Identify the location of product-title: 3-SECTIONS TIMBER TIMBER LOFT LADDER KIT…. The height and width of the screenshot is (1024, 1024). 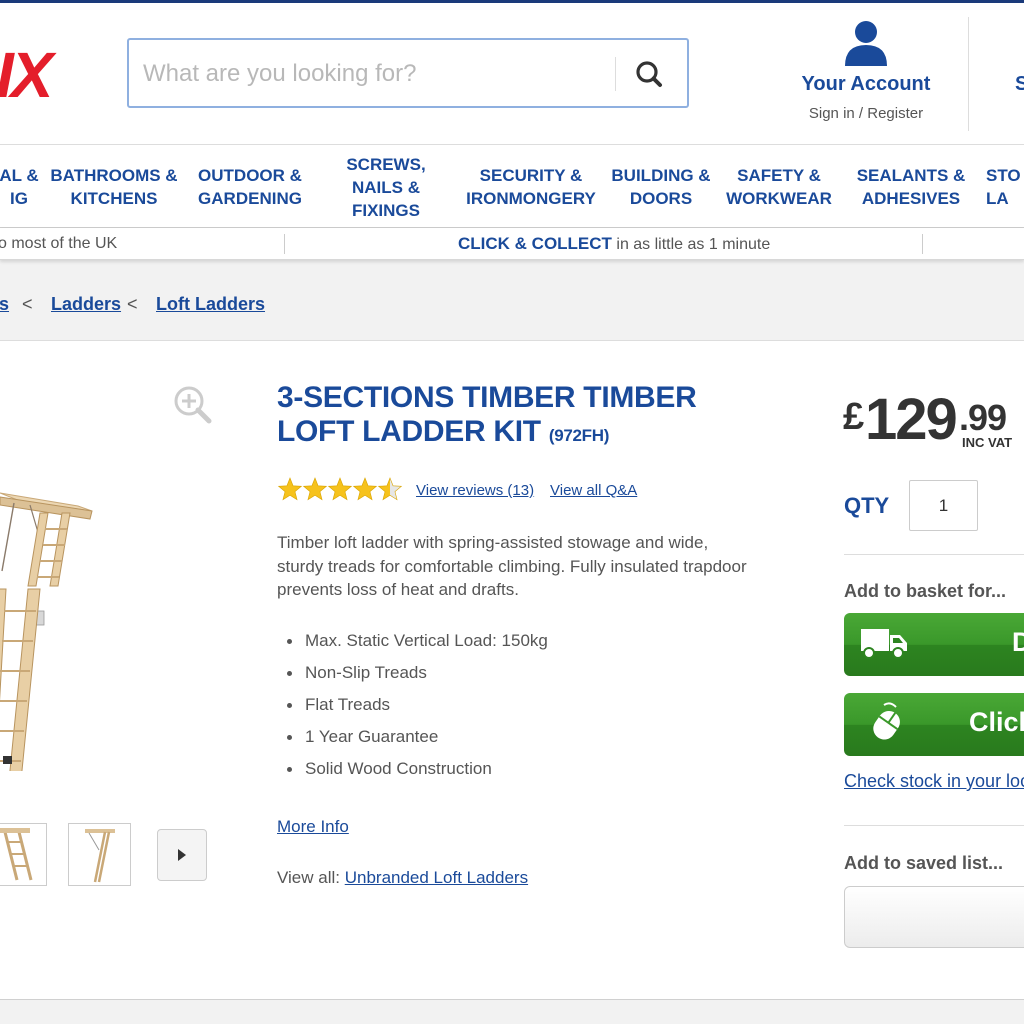
(527, 417).